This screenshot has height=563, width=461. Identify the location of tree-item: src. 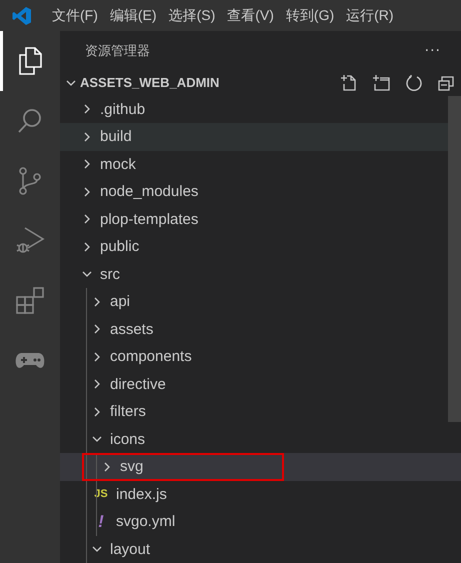
(254, 274).